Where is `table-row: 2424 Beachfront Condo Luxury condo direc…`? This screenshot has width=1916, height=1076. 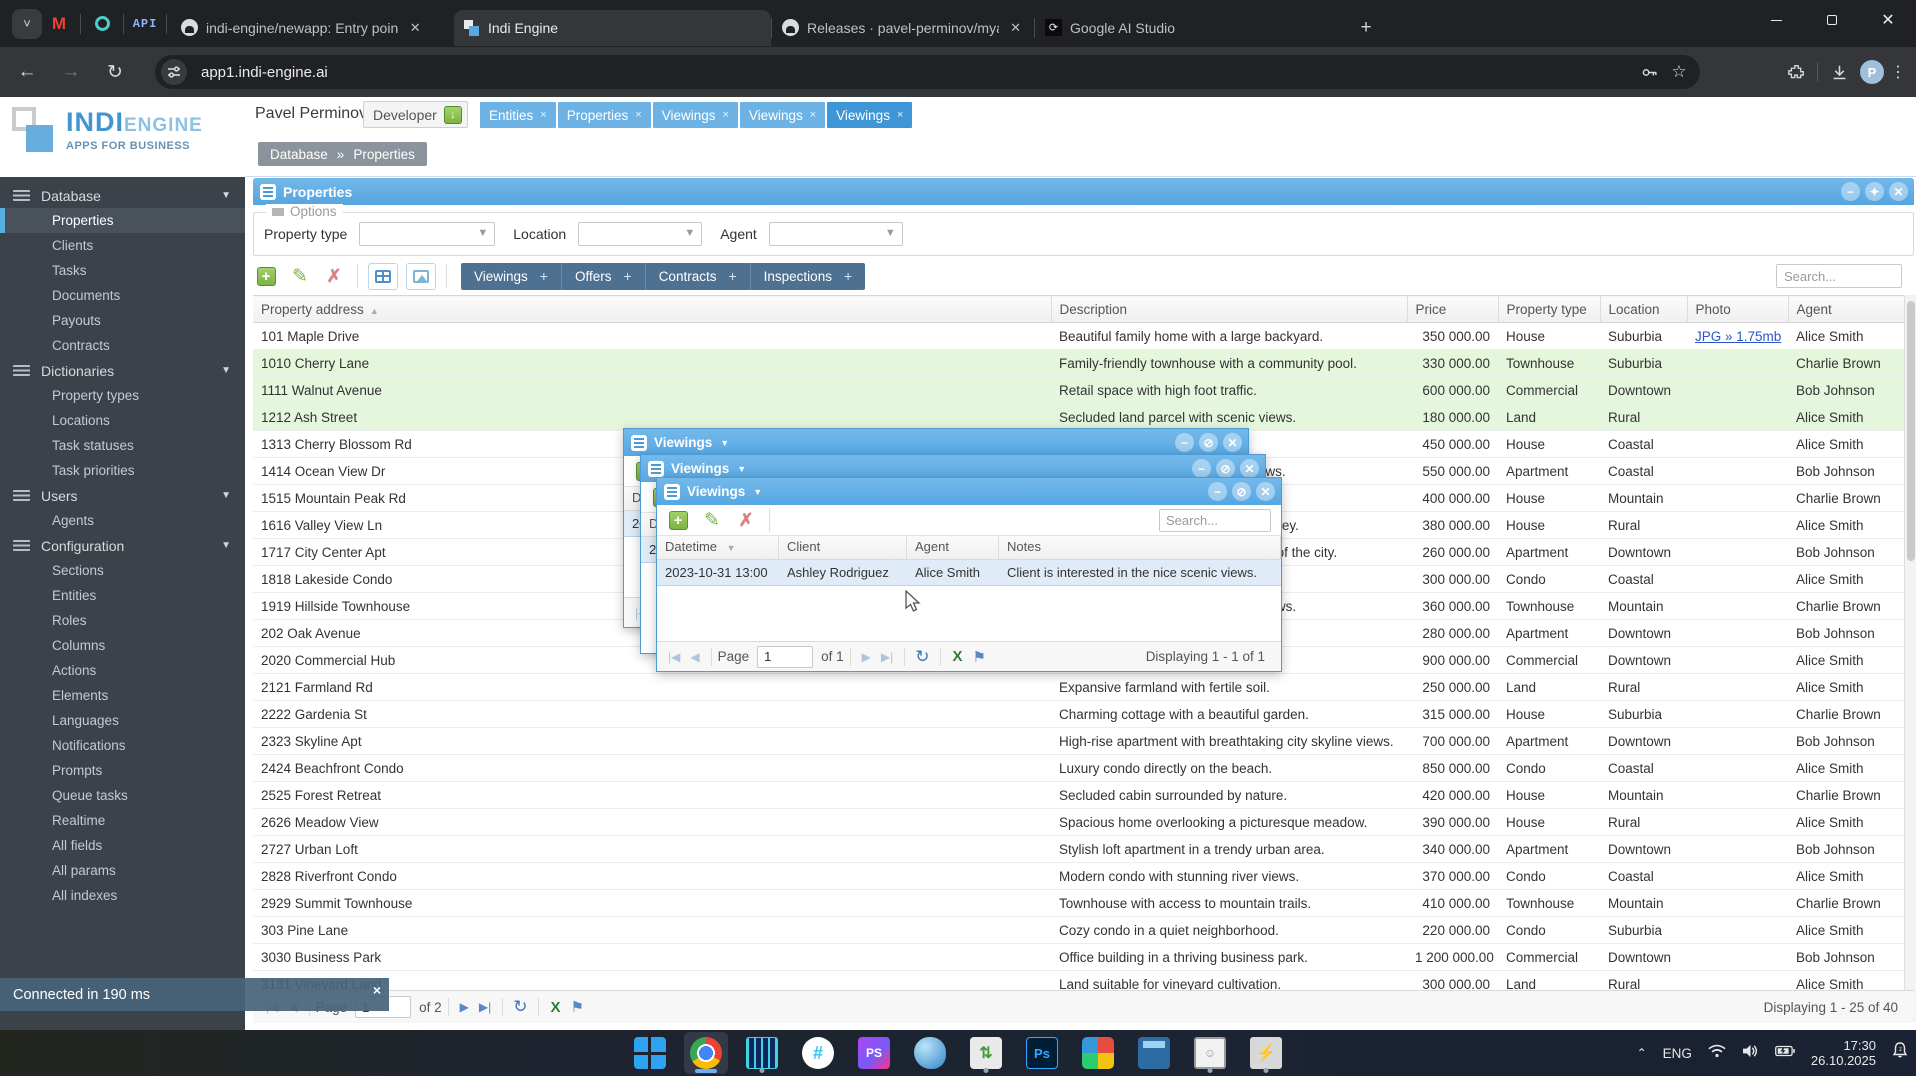 table-row: 2424 Beachfront Condo Luxury condo direc… is located at coordinates (1083, 768).